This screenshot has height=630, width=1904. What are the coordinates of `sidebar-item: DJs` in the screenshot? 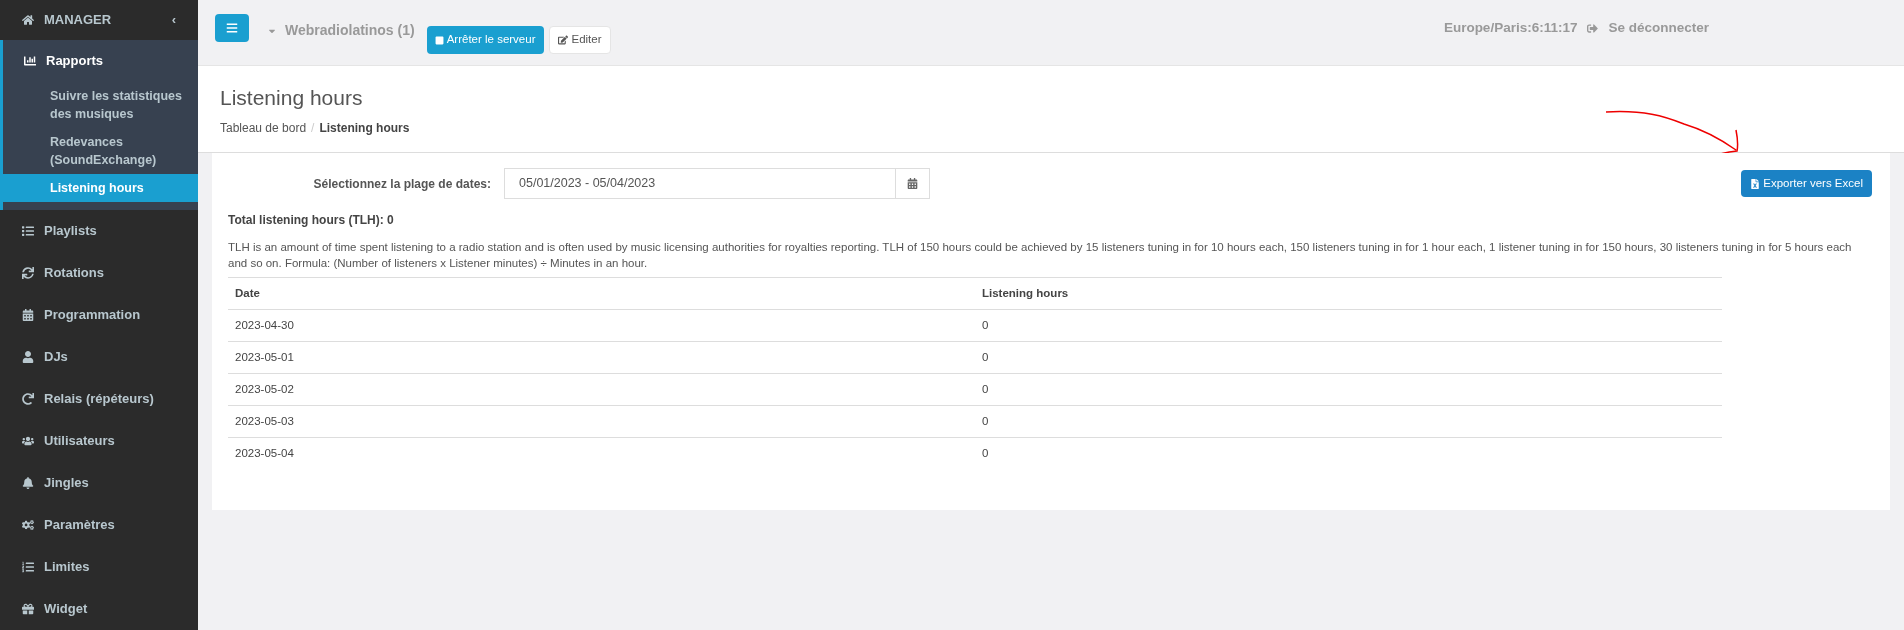 It's located at (99, 357).